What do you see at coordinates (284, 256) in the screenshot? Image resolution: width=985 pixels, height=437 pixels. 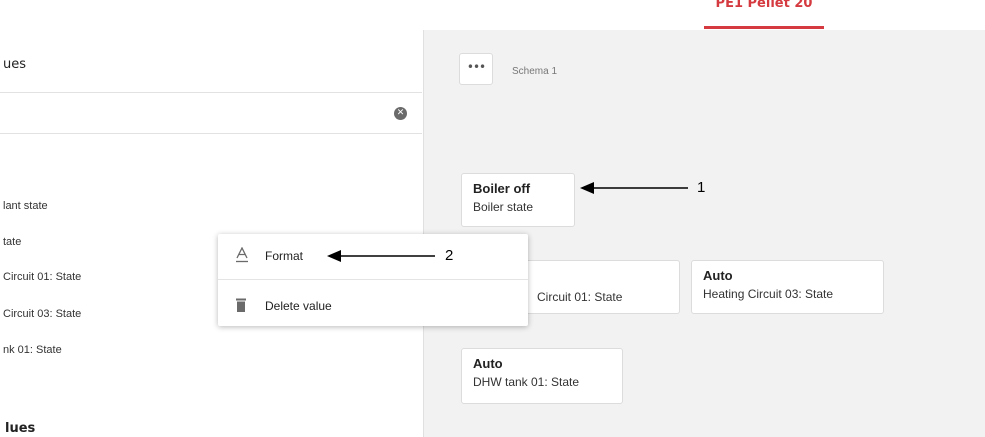 I see `menu-item-label: Format` at bounding box center [284, 256].